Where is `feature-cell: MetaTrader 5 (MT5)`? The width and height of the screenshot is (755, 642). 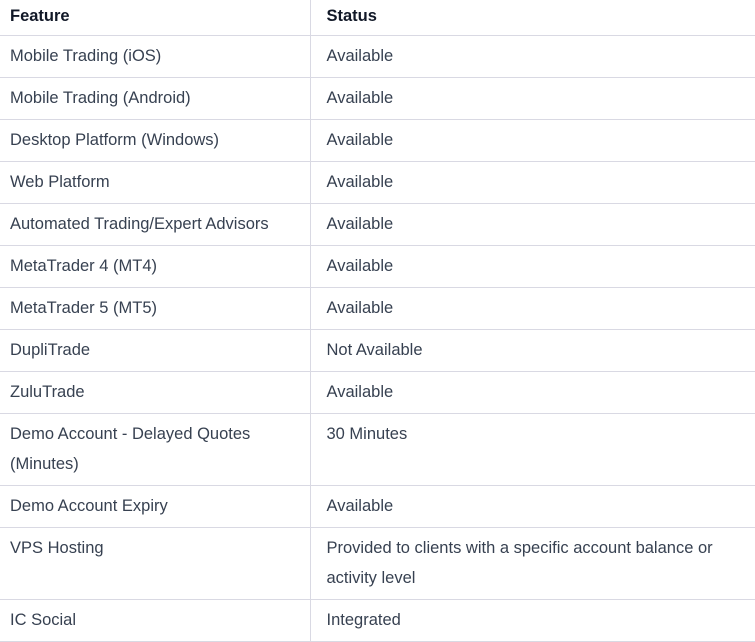
feature-cell: MetaTrader 5 (MT5) is located at coordinates (155, 308).